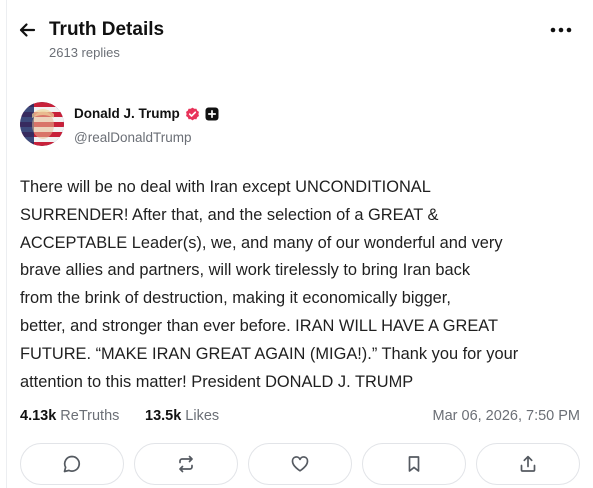 The image size is (593, 488). I want to click on heart-icon, so click(300, 464).